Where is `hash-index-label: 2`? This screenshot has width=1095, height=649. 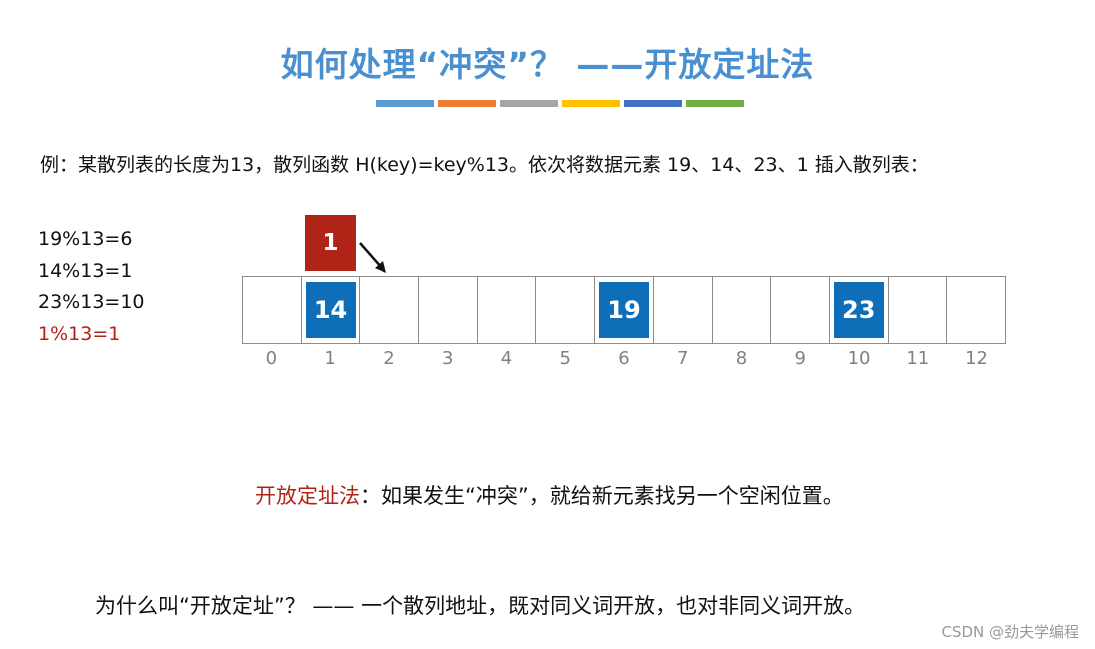 hash-index-label: 2 is located at coordinates (389, 358).